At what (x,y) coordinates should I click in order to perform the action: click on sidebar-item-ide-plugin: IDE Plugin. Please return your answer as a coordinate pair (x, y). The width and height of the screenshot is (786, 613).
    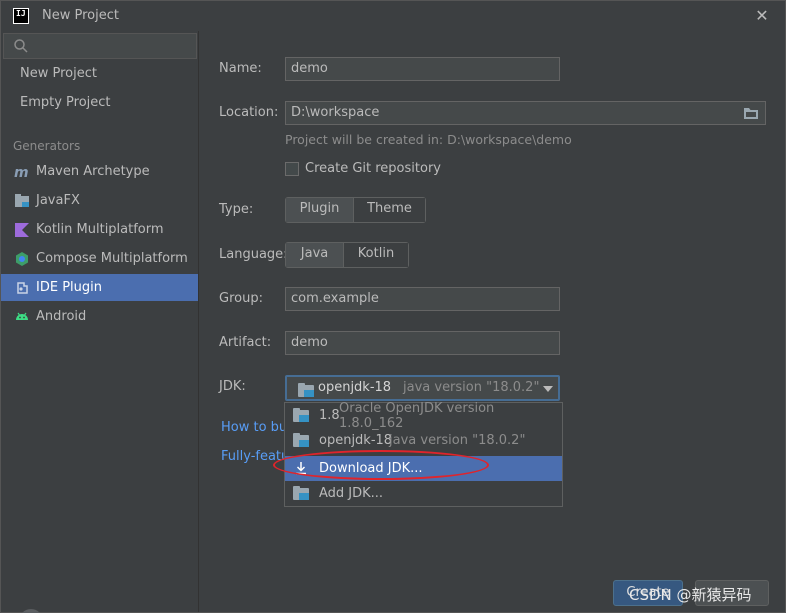
    Looking at the image, I should click on (99, 287).